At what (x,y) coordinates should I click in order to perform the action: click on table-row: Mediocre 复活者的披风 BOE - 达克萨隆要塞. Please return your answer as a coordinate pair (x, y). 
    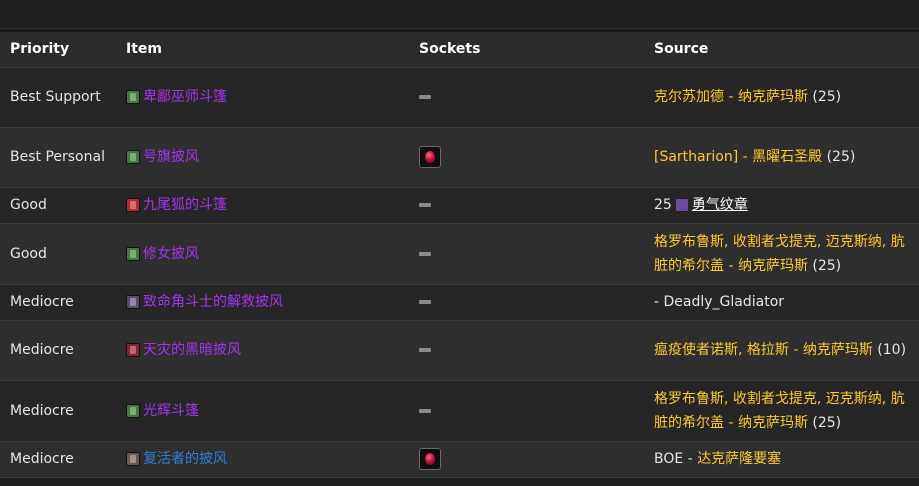
    Looking at the image, I should click on (459, 459).